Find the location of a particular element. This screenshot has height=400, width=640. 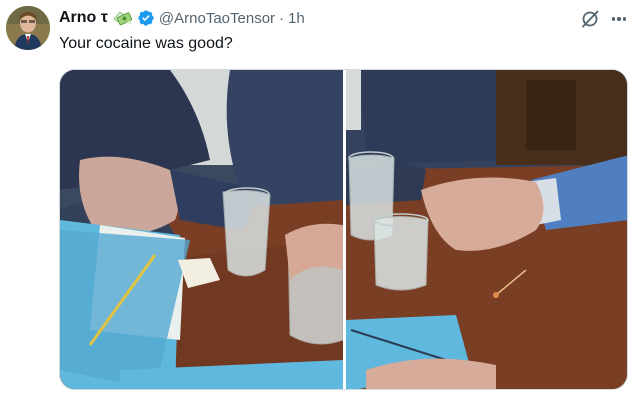

tweet-text: Your cocaine was good? is located at coordinates (146, 43).